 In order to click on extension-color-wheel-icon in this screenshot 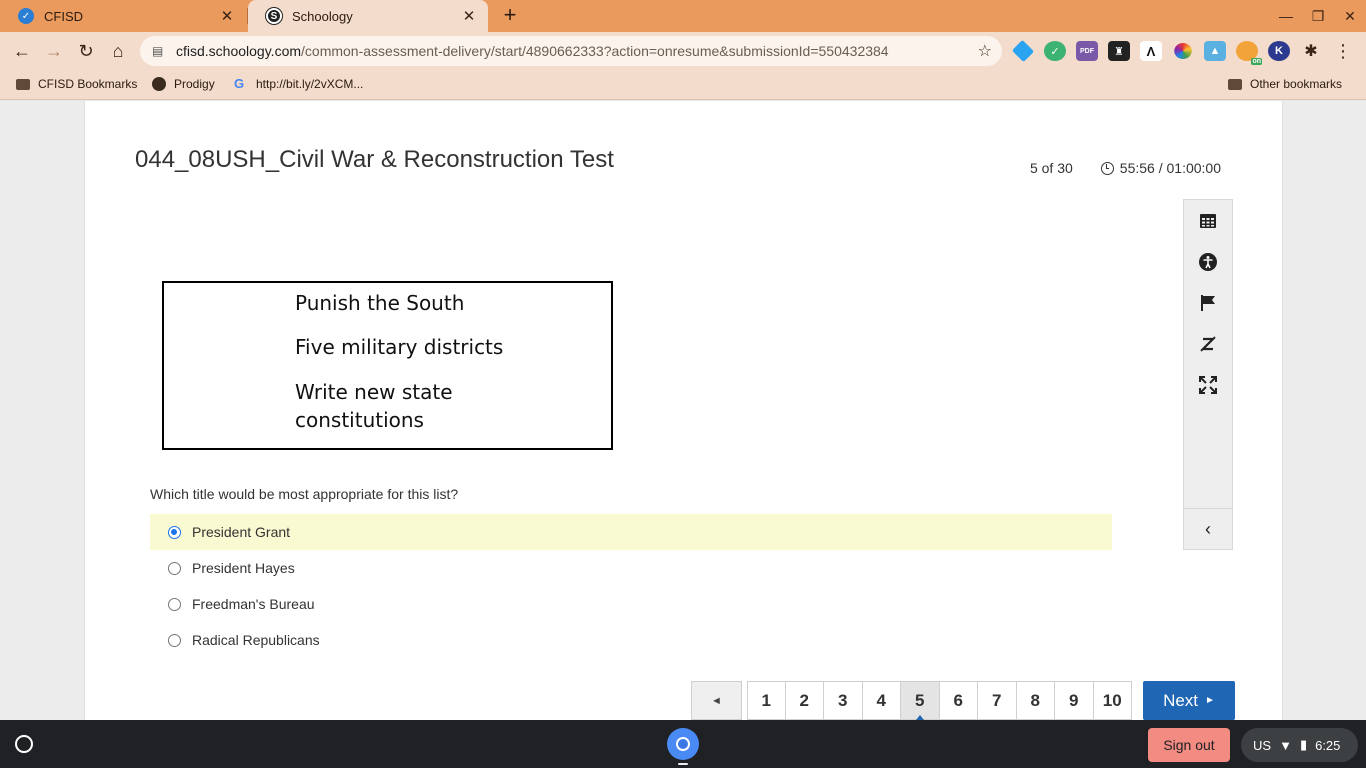, I will do `click(1183, 51)`.